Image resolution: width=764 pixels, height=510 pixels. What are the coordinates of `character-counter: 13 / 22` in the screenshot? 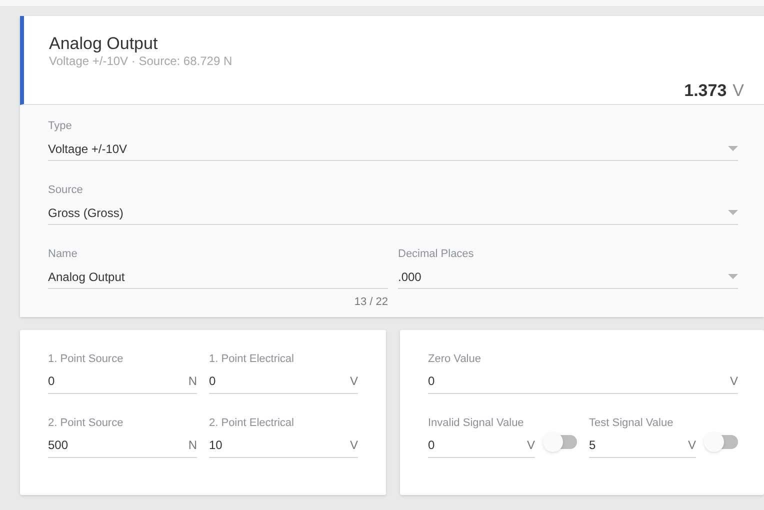 It's located at (371, 302).